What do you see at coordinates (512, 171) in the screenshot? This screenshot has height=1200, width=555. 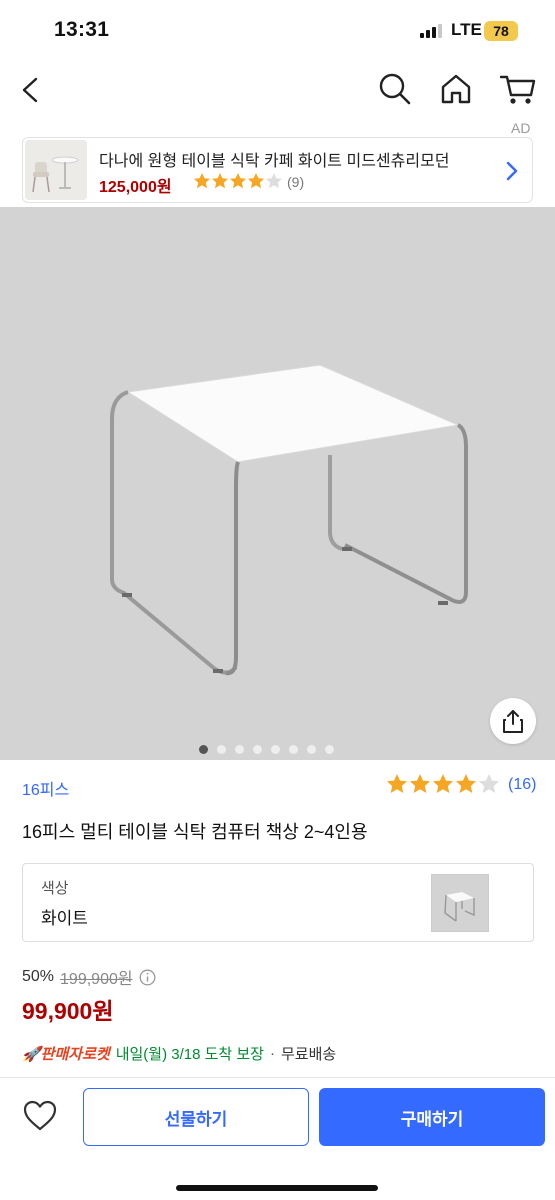 I see `chevron-right-icon` at bounding box center [512, 171].